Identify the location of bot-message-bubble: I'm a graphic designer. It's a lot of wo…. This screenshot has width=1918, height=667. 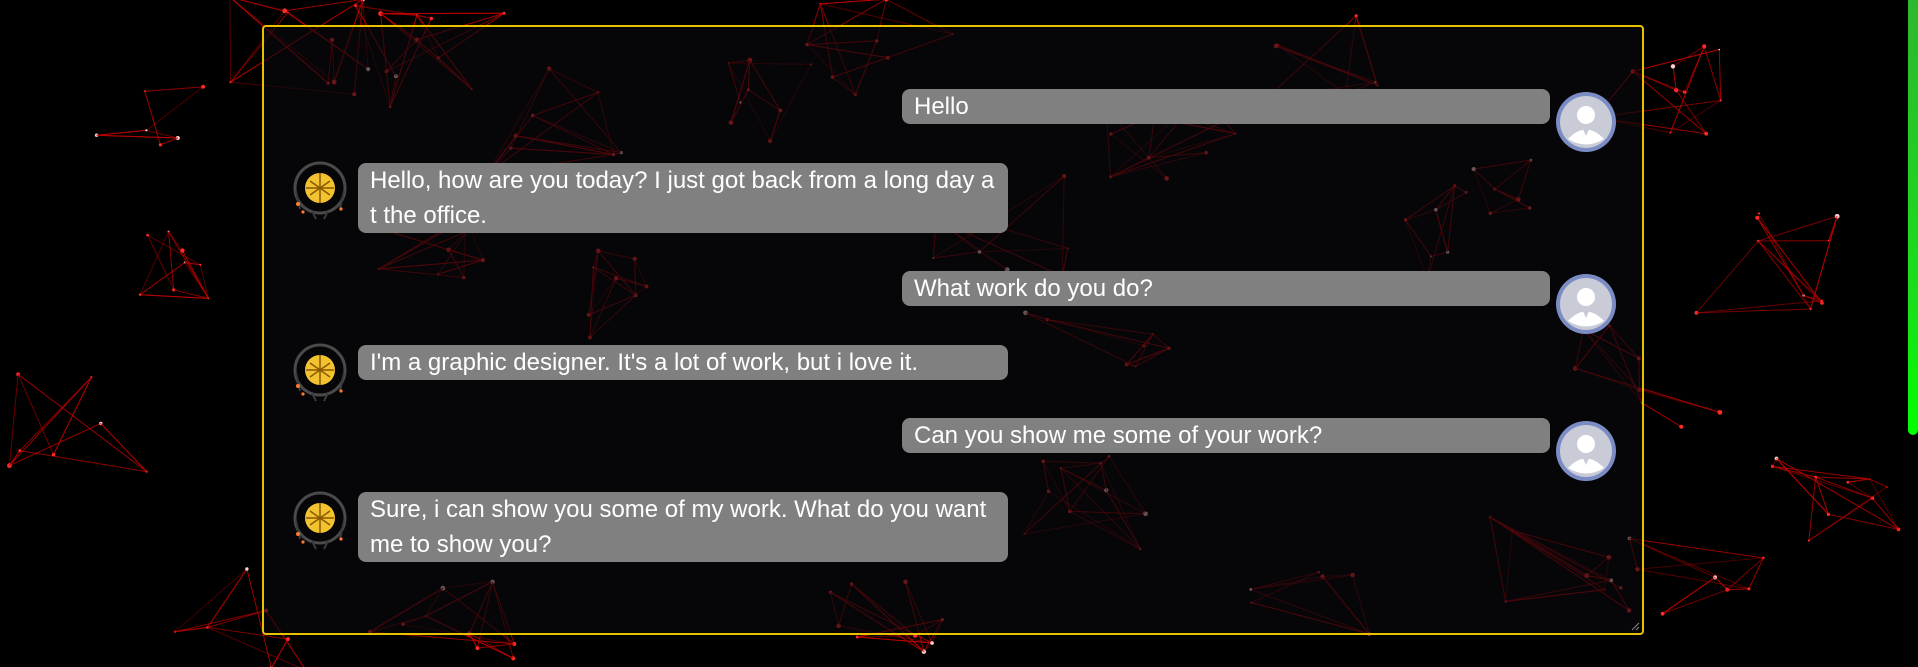
(683, 362).